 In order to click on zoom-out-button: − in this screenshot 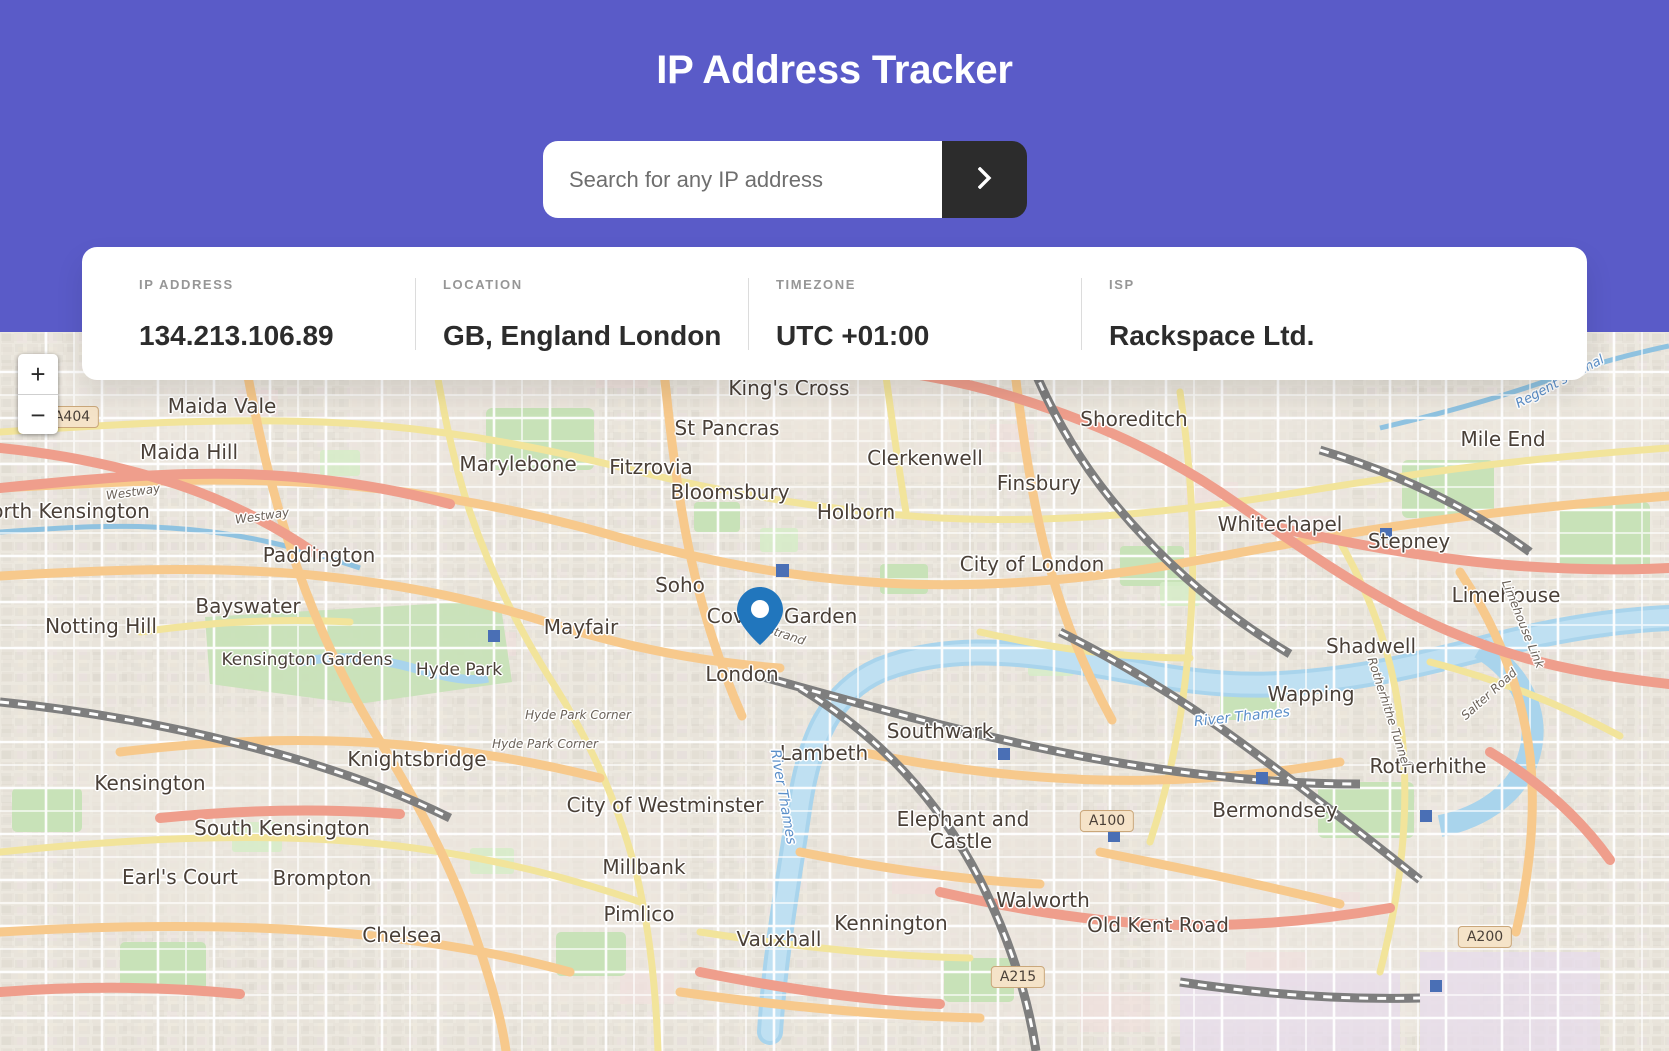, I will do `click(38, 414)`.